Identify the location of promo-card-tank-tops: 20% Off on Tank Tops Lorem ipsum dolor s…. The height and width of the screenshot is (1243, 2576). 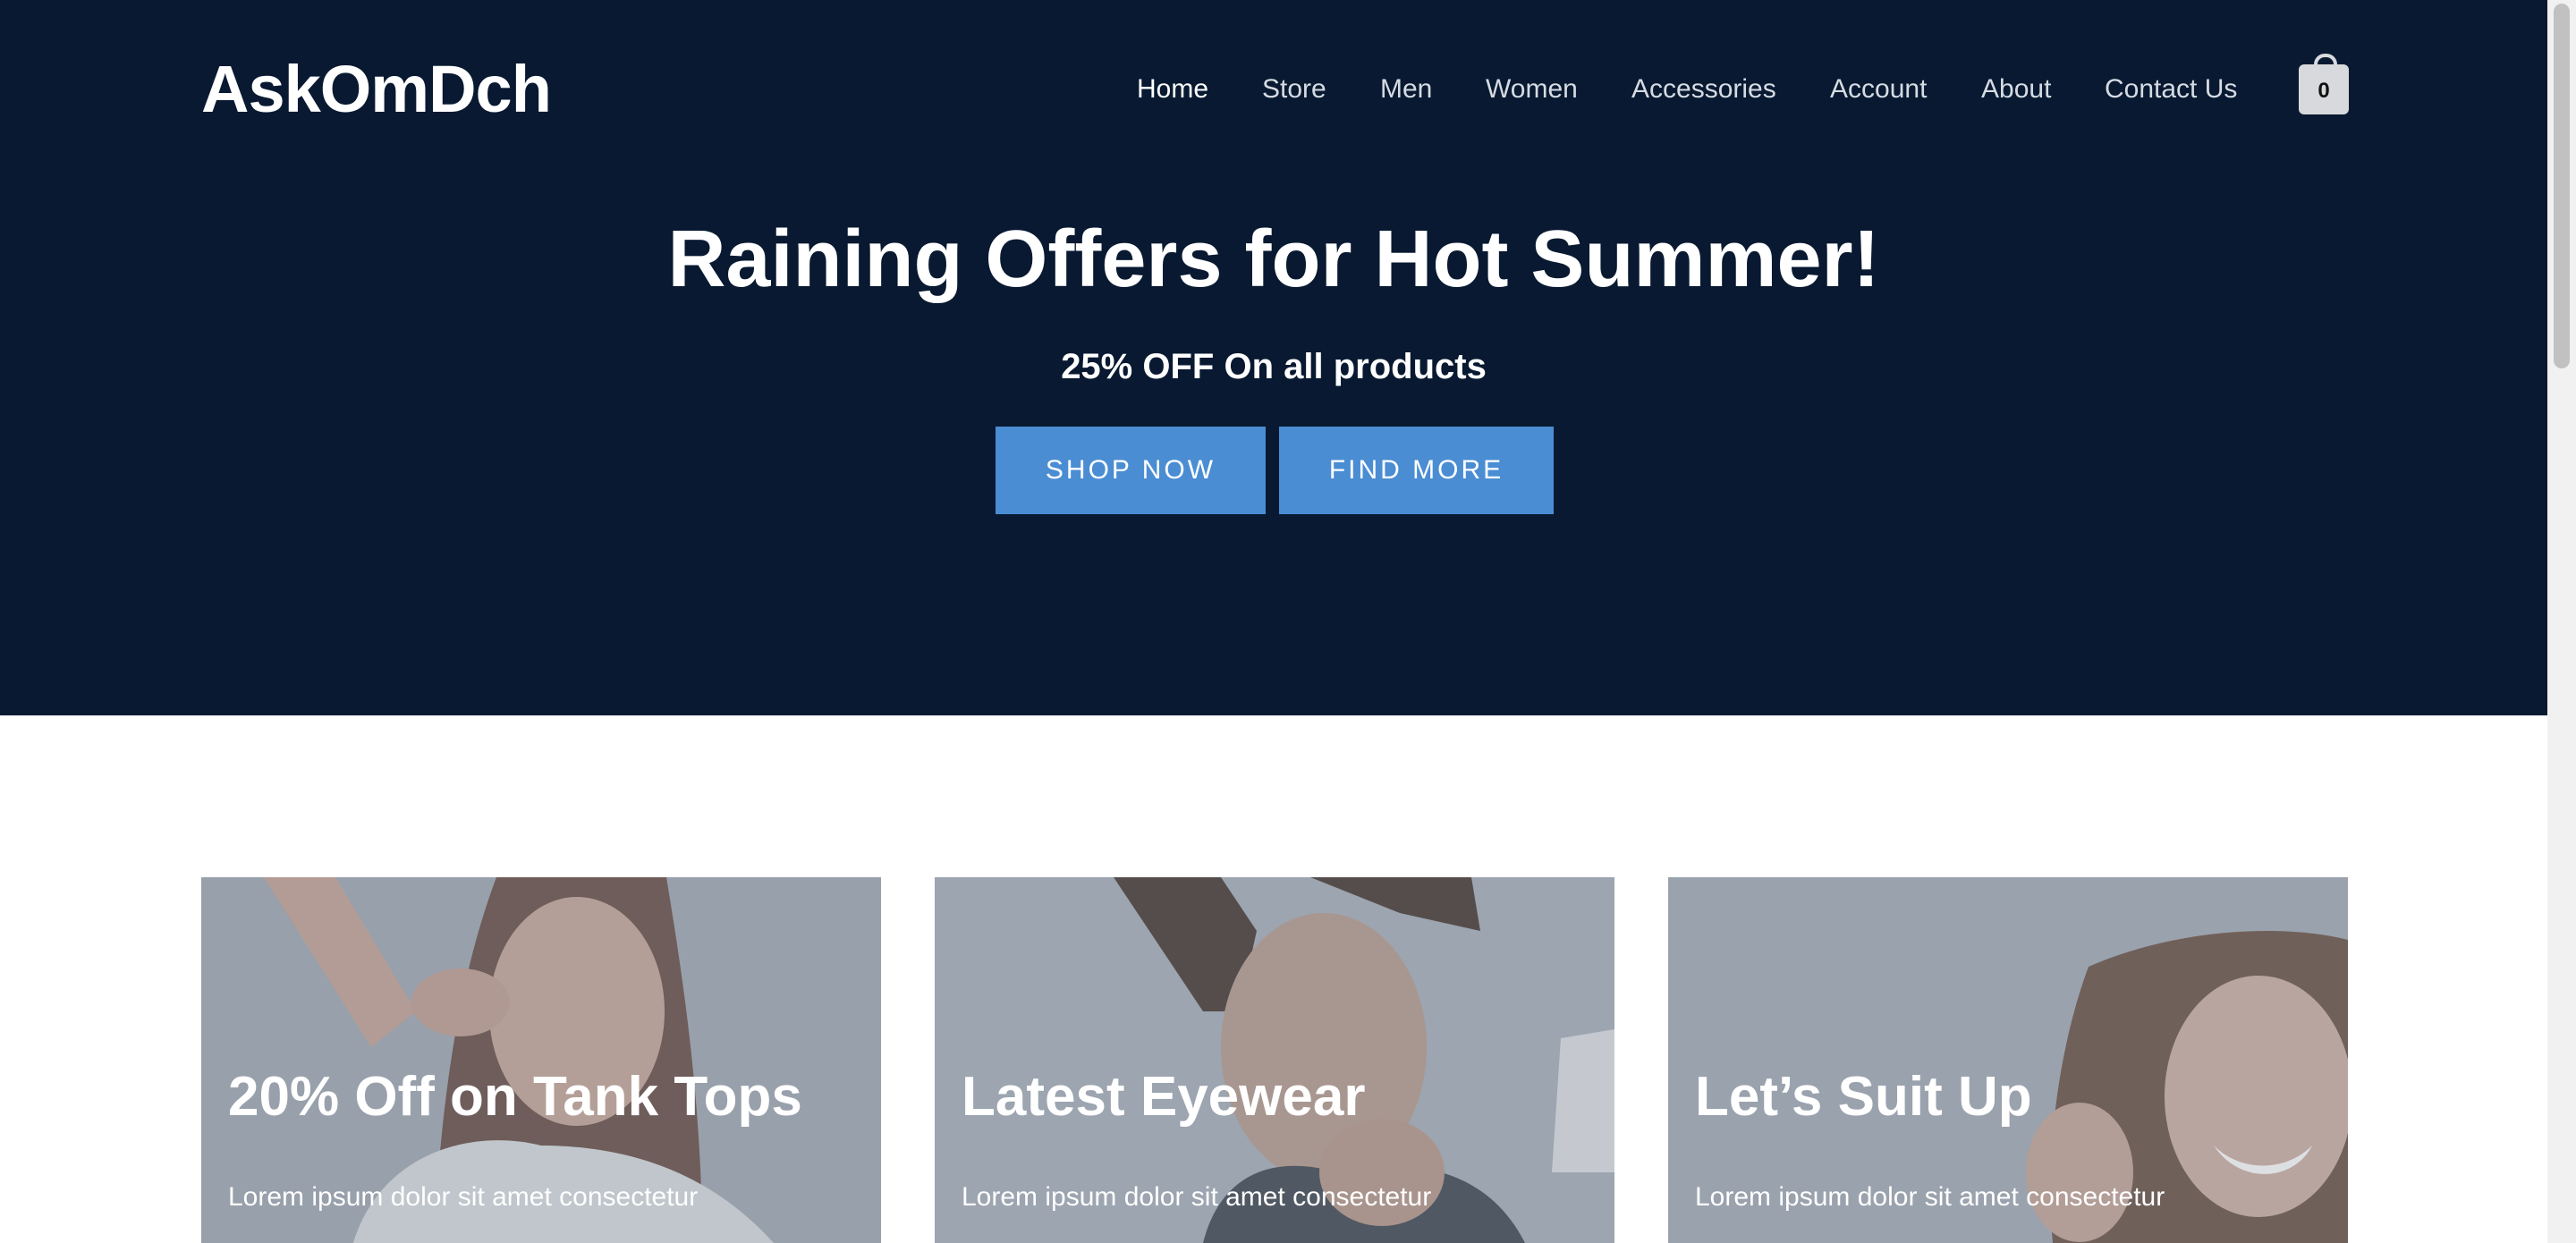
(541, 1060).